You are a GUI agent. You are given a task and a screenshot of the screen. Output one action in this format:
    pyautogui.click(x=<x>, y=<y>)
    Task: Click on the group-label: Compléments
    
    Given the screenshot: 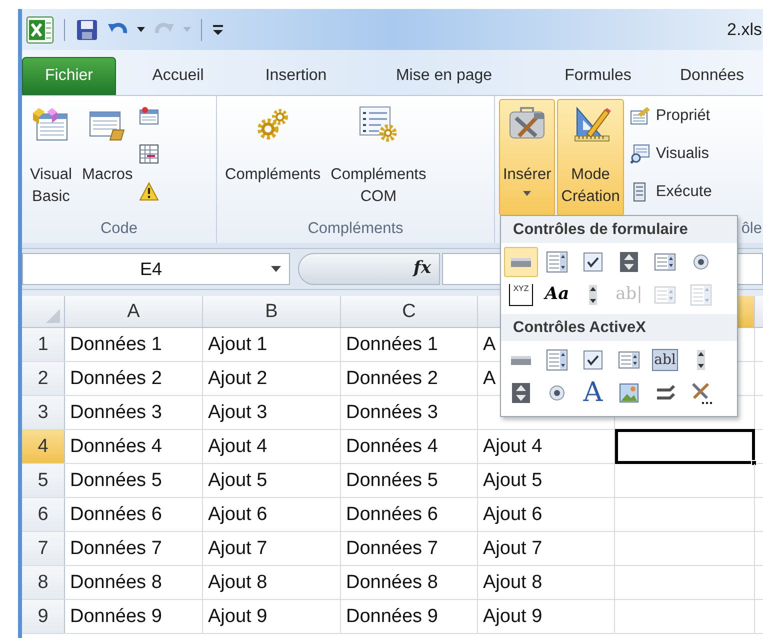 What is the action you would take?
    pyautogui.click(x=356, y=229)
    